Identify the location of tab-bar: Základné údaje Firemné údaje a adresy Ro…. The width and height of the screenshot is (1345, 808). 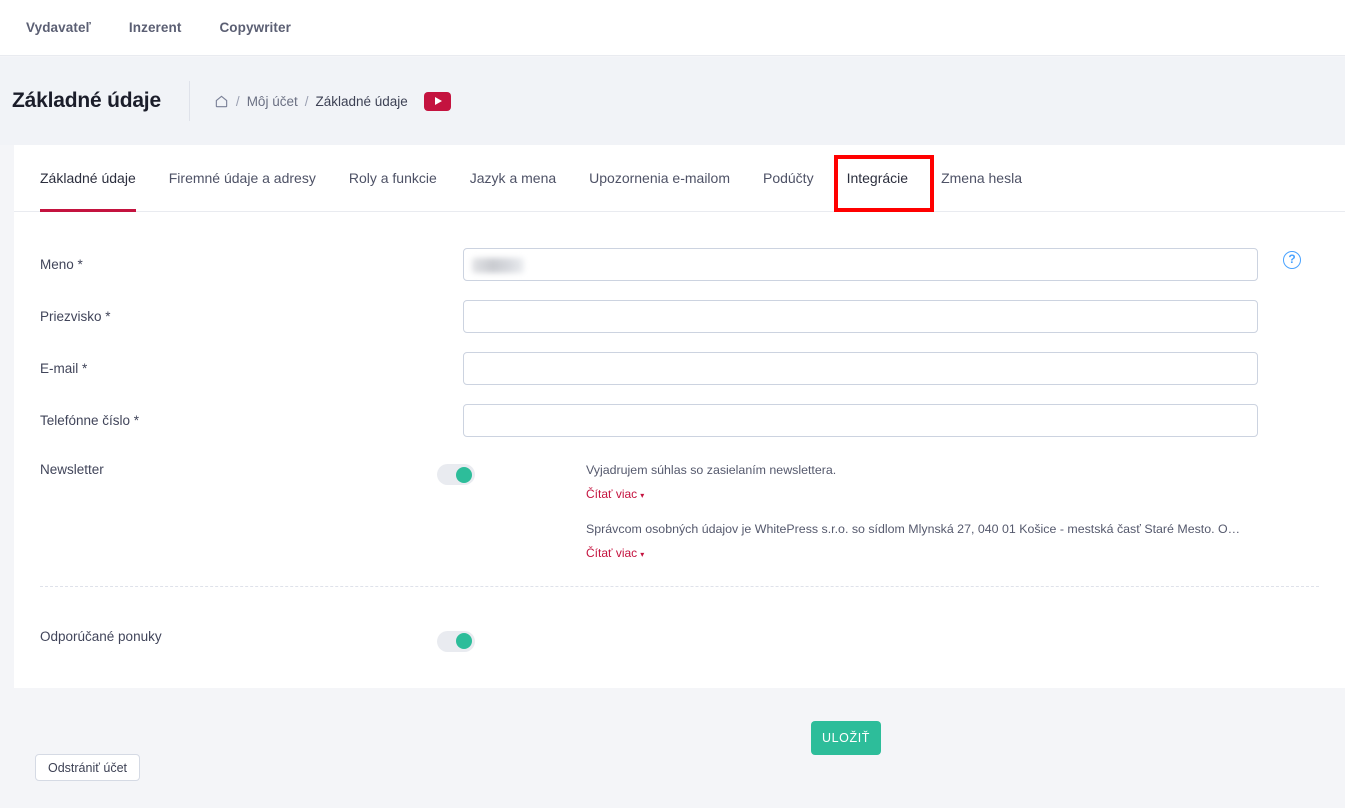
(679, 178).